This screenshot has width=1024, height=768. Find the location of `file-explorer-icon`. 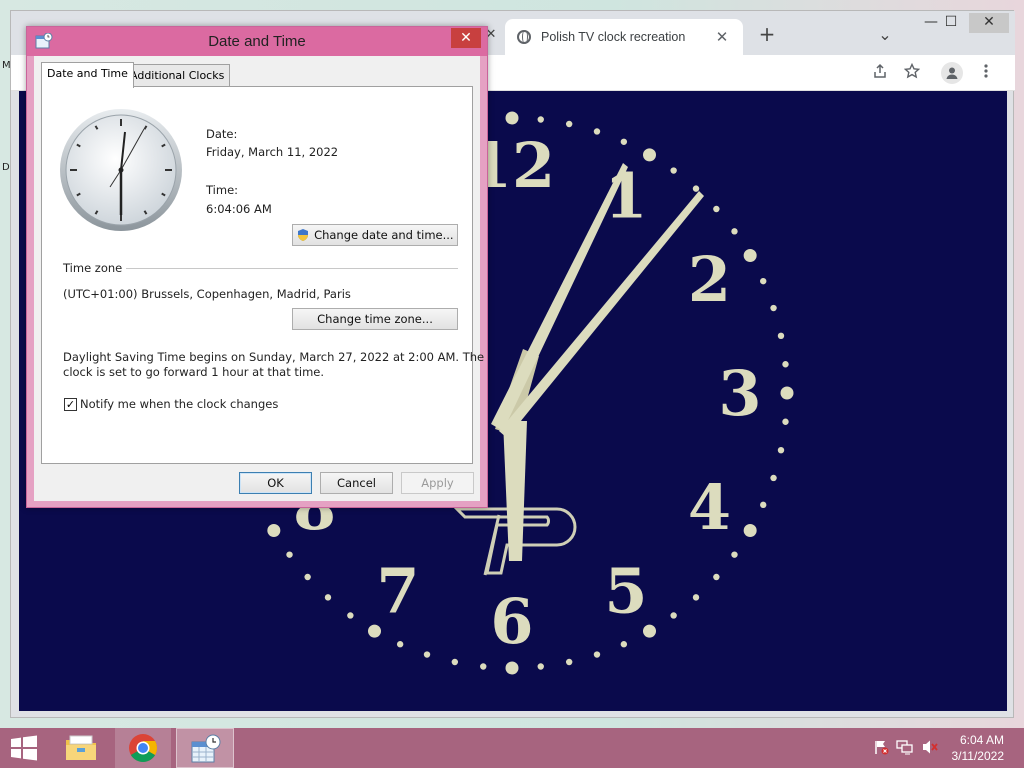

file-explorer-icon is located at coordinates (82, 748).